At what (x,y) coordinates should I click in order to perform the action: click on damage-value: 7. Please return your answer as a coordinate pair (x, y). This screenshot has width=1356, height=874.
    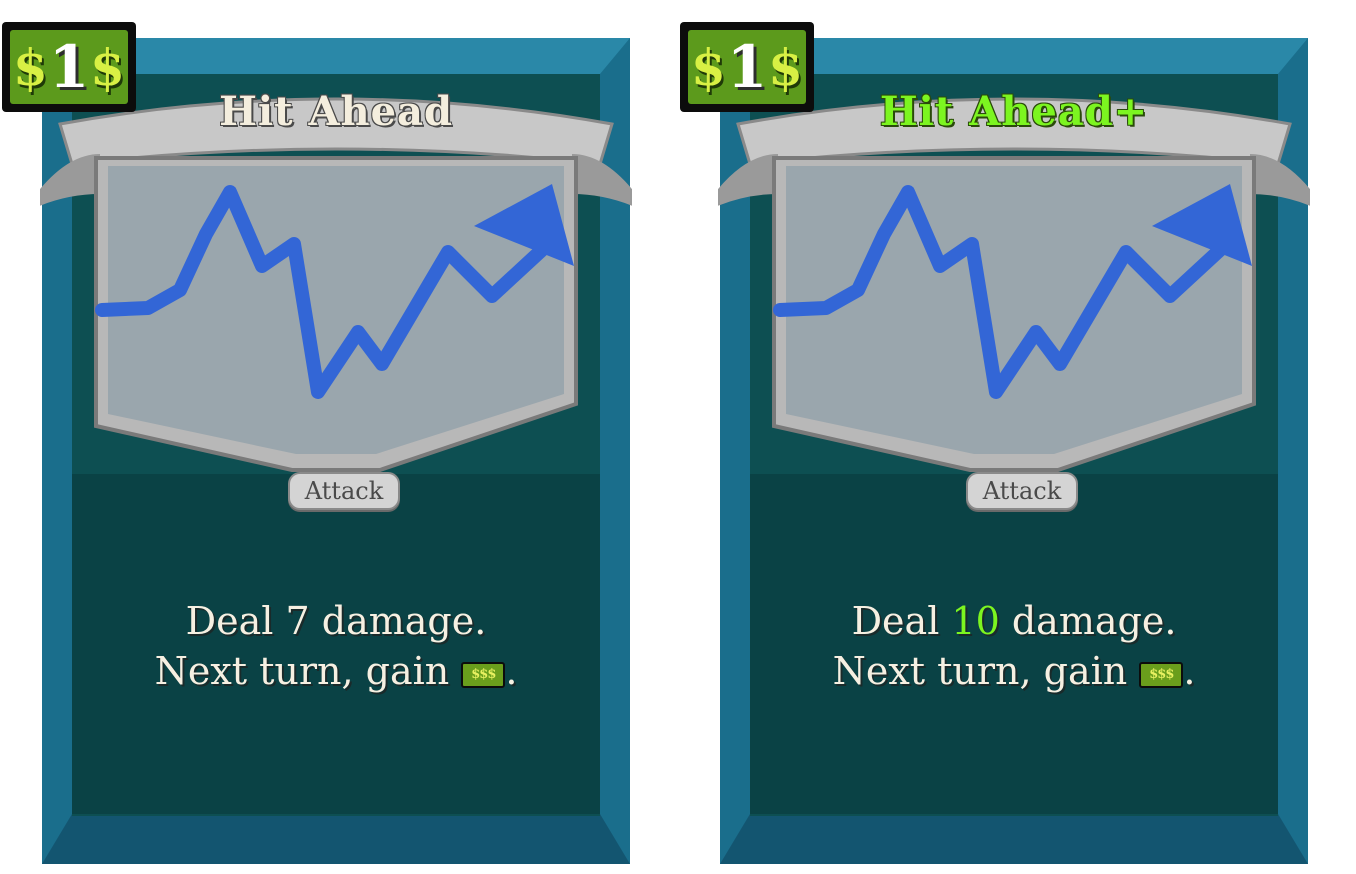
    Looking at the image, I should click on (297, 621).